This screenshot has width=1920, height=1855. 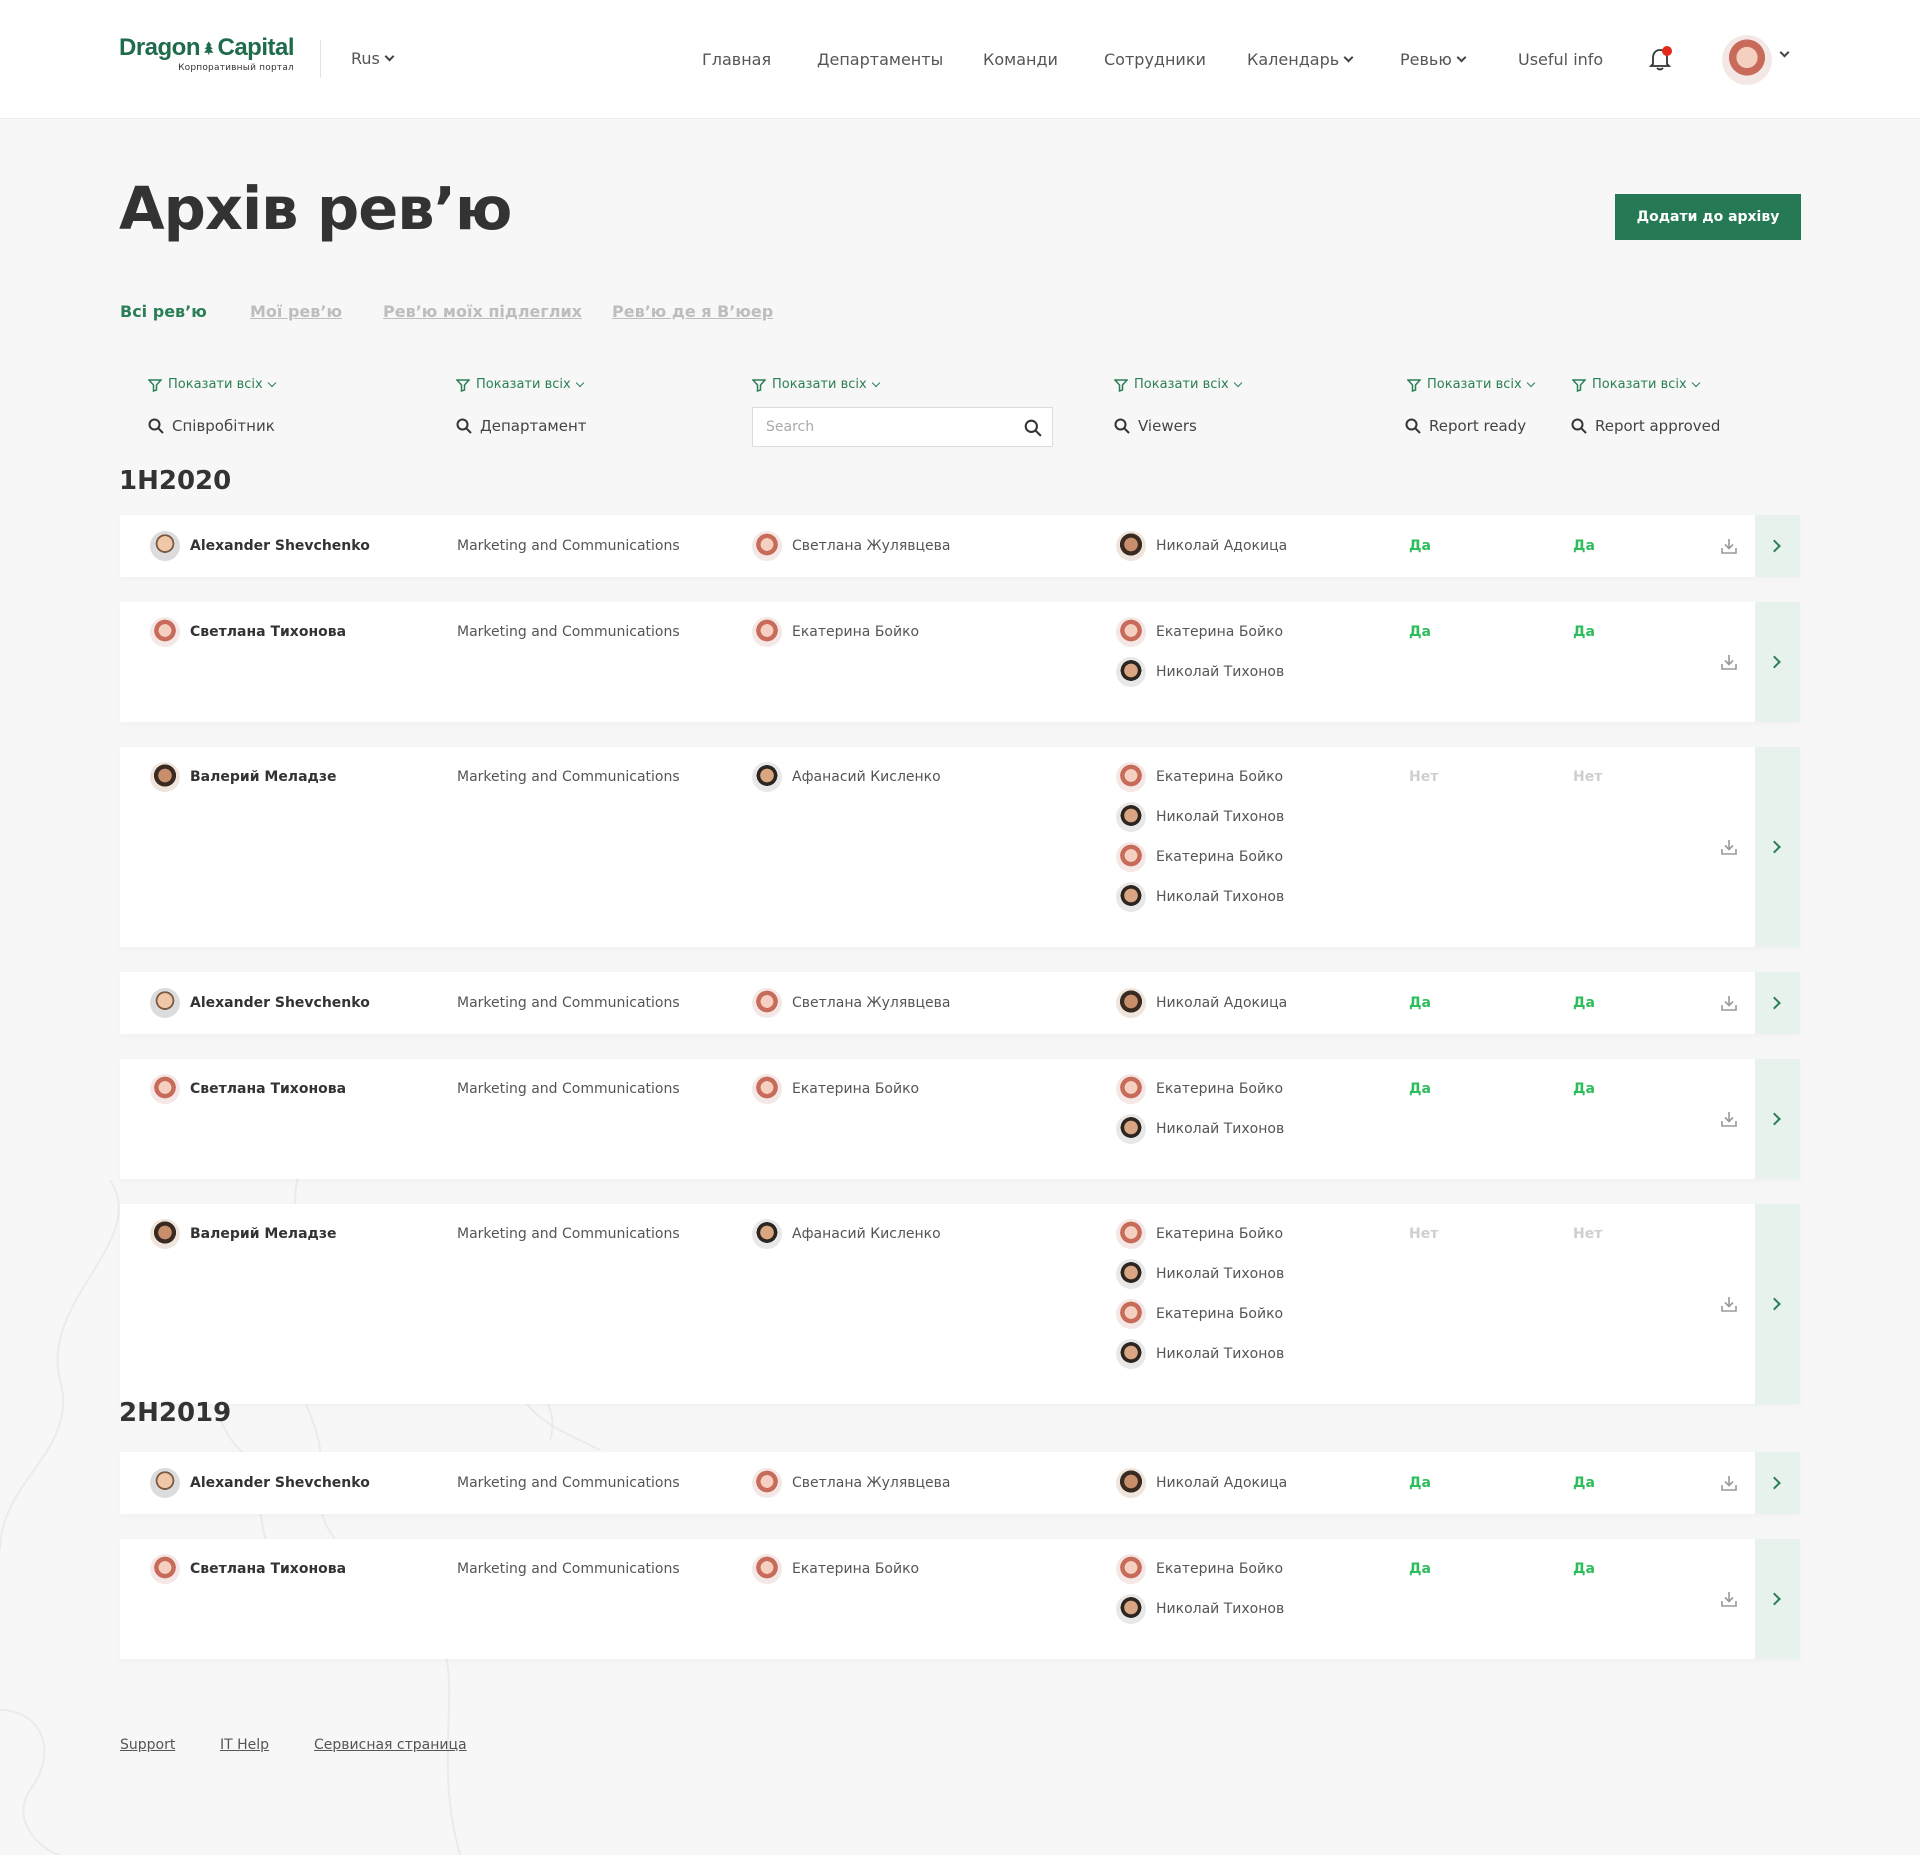 What do you see at coordinates (211, 426) in the screenshot?
I see `employee-column-search: Співробітник` at bounding box center [211, 426].